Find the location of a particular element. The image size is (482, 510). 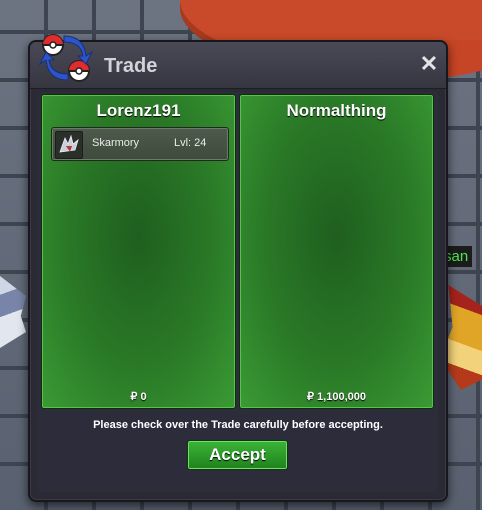

pokemon-name: Skarmory is located at coordinates (116, 143).